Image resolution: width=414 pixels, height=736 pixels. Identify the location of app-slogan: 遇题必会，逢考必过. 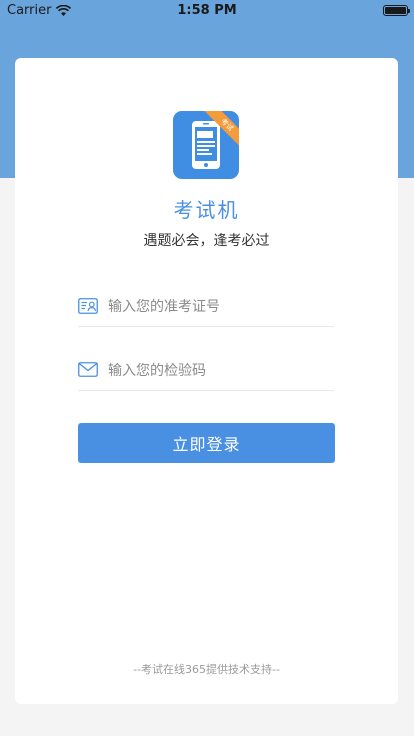
(206, 241).